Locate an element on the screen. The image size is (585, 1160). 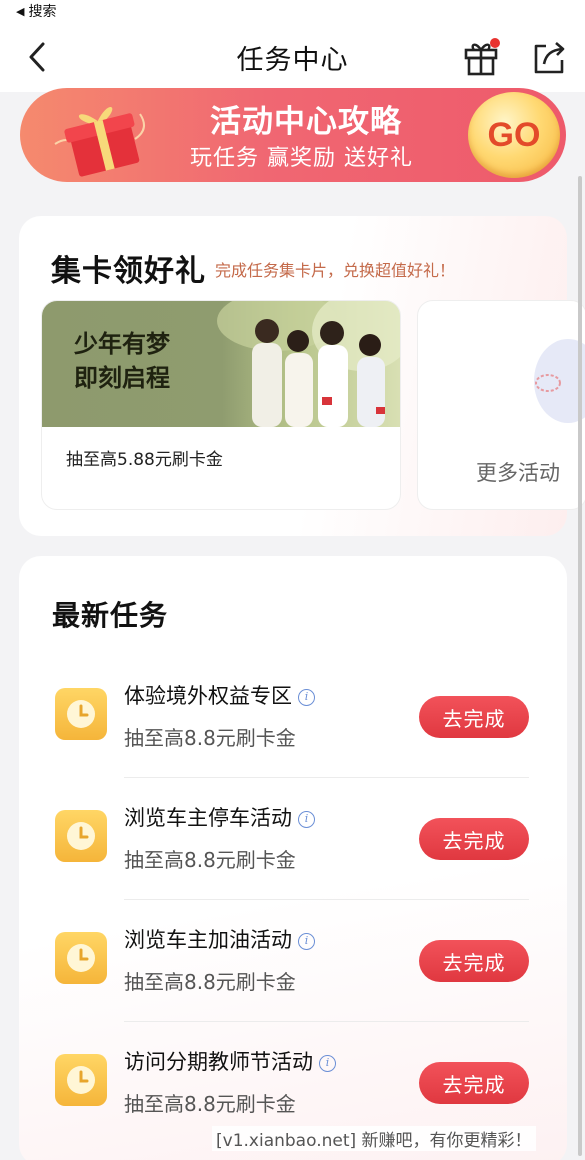
task-name: 体验境外权益专区 i is located at coordinates (219, 695).